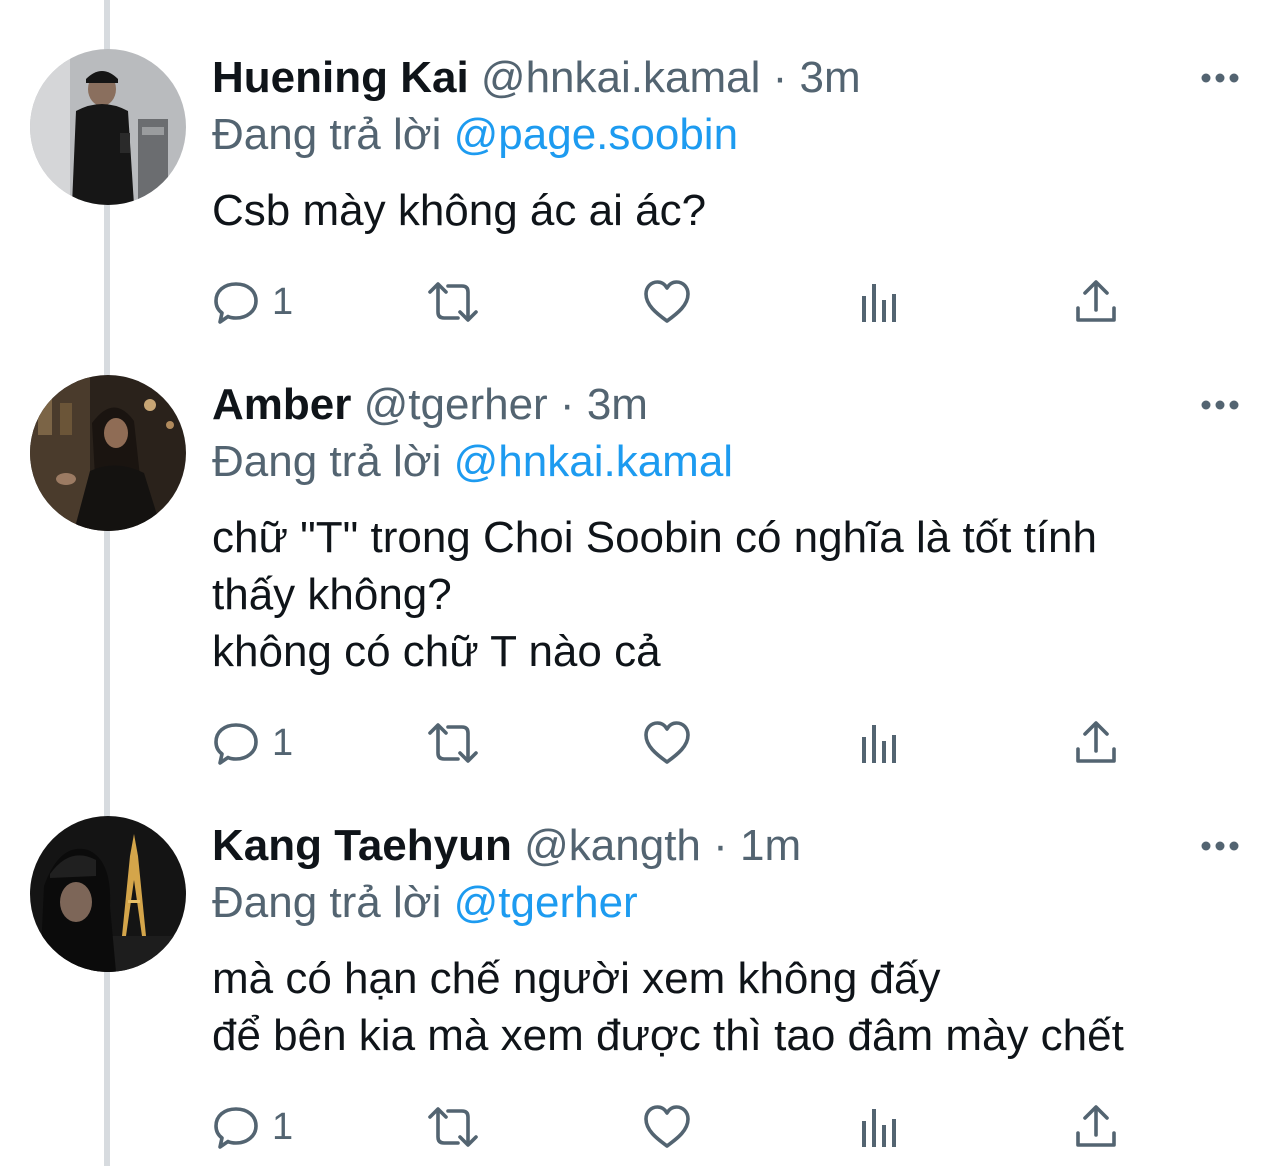  Describe the element at coordinates (332, 594) in the screenshot. I see `tweet-text-line: thấy không?` at that location.